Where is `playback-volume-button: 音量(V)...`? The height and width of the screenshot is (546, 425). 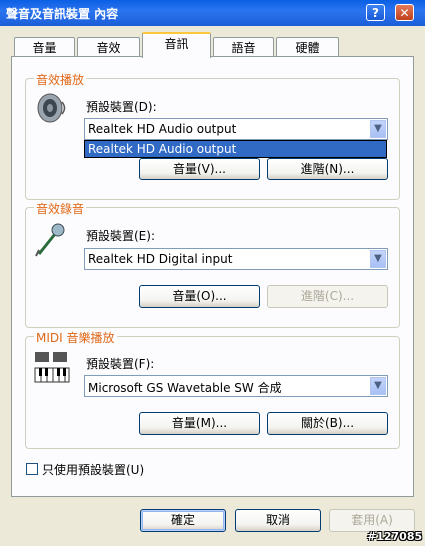 playback-volume-button: 音量(V)... is located at coordinates (199, 169).